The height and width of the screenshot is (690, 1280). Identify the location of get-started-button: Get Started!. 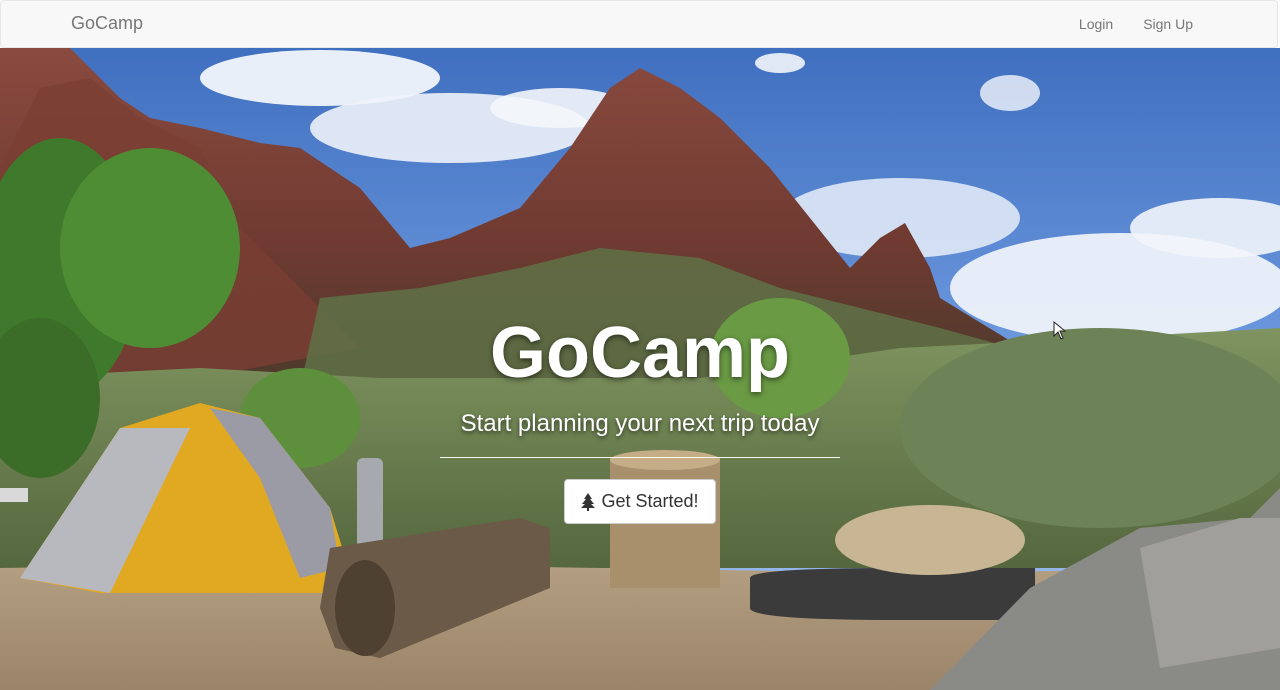
(640, 501).